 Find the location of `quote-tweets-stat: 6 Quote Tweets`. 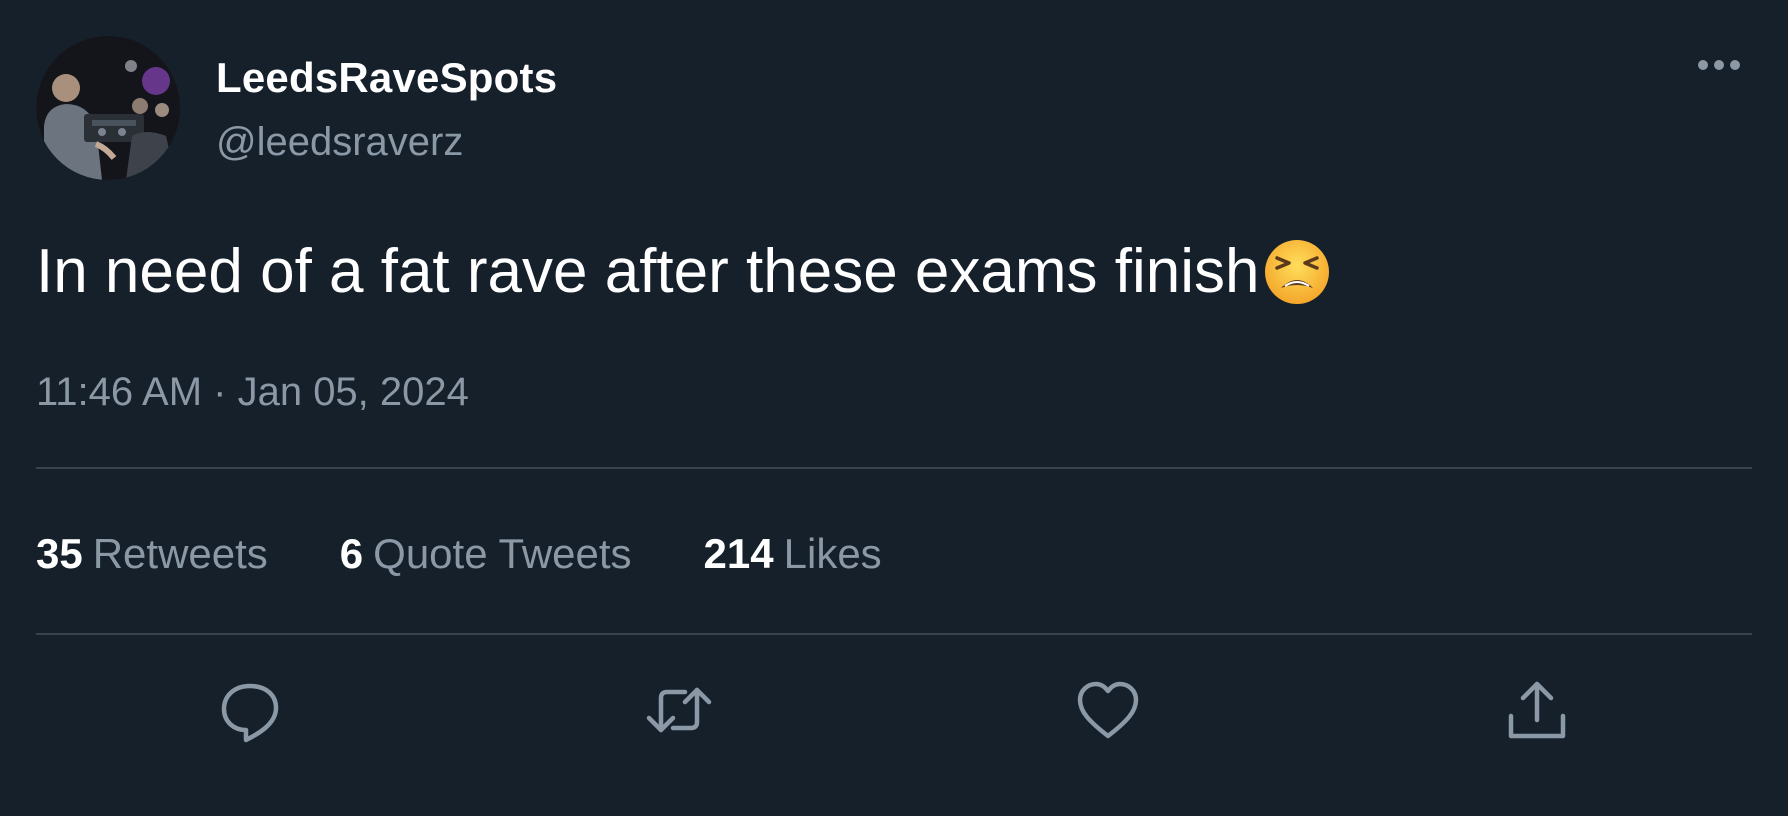

quote-tweets-stat: 6 Quote Tweets is located at coordinates (486, 554).